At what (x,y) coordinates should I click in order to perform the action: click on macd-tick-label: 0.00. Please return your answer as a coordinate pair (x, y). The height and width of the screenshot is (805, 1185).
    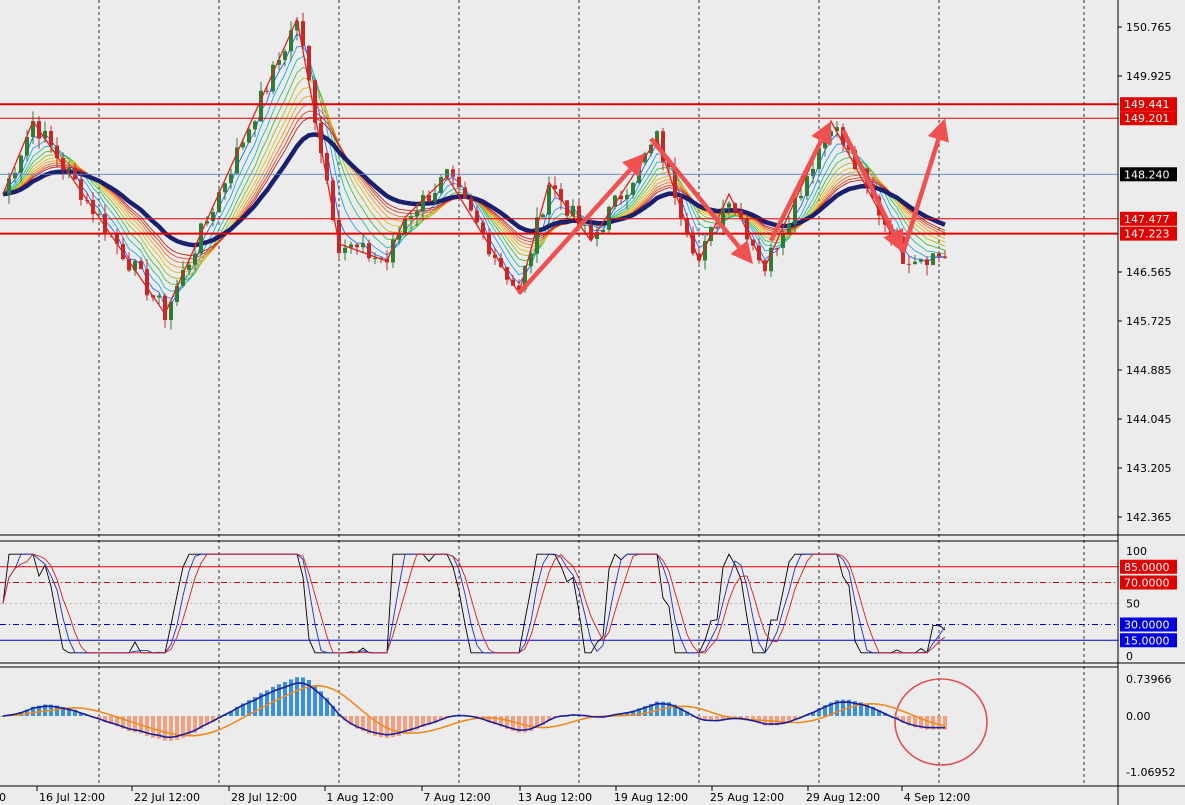
    Looking at the image, I should click on (1138, 716).